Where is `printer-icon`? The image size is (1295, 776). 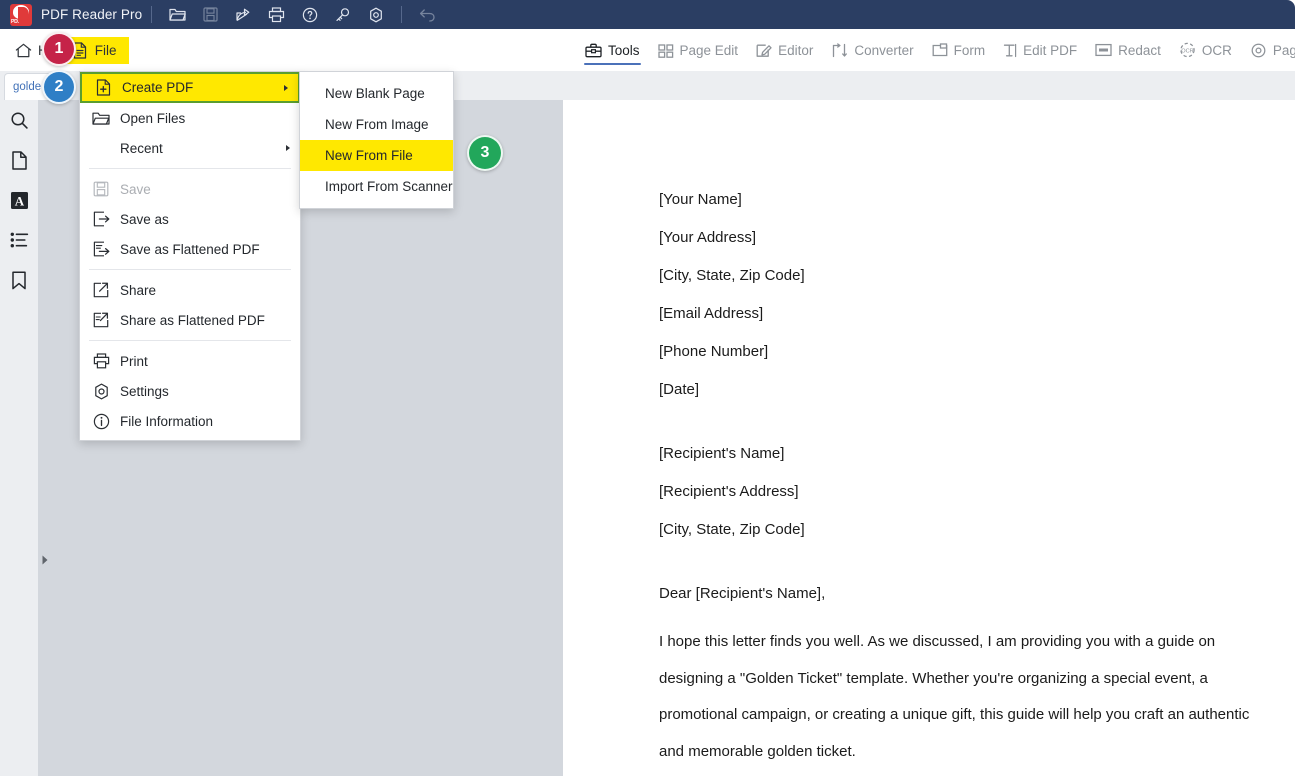 printer-icon is located at coordinates (101, 361).